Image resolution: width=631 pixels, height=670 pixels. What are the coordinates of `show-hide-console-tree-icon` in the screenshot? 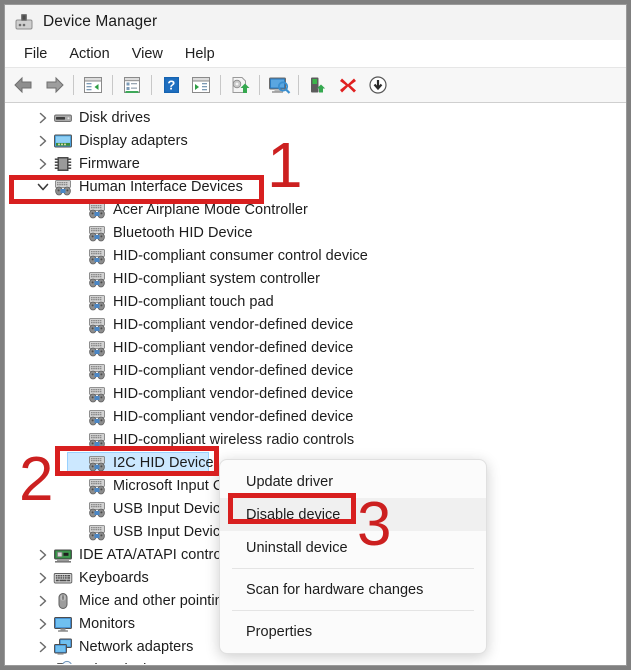 It's located at (93, 85).